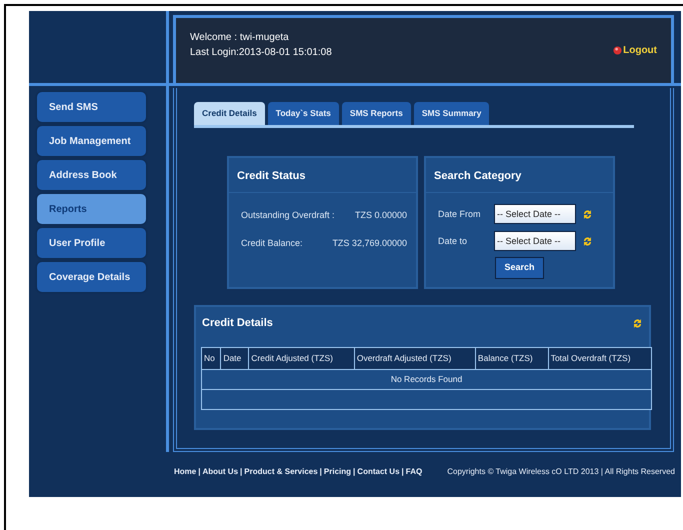 Image resolution: width=683 pixels, height=530 pixels. Describe the element at coordinates (91, 141) in the screenshot. I see `sidebar-item: Job Management` at that location.